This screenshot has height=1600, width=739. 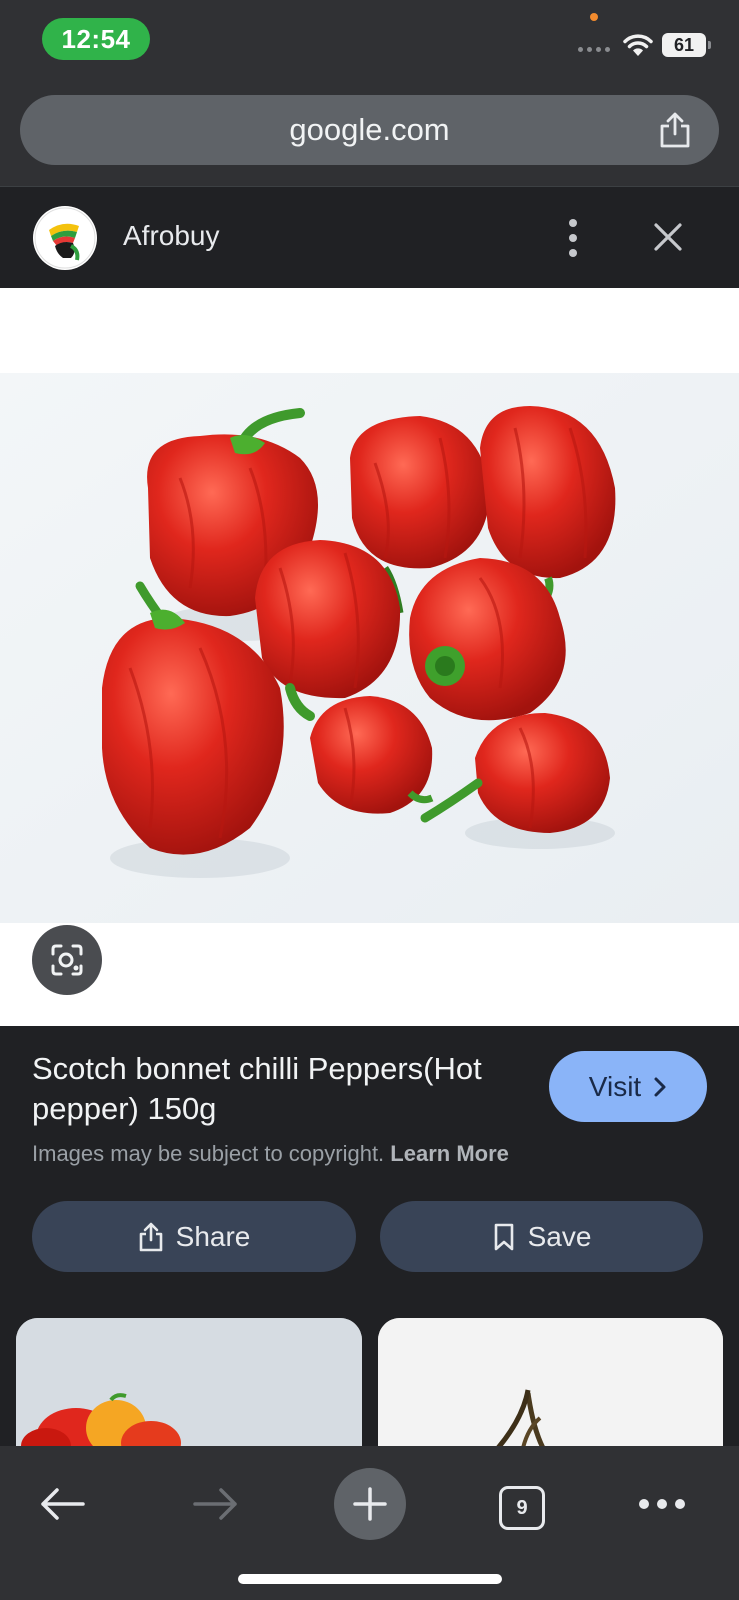 I want to click on copyright-text: Images may be subject to copyright., so click(x=208, y=1153).